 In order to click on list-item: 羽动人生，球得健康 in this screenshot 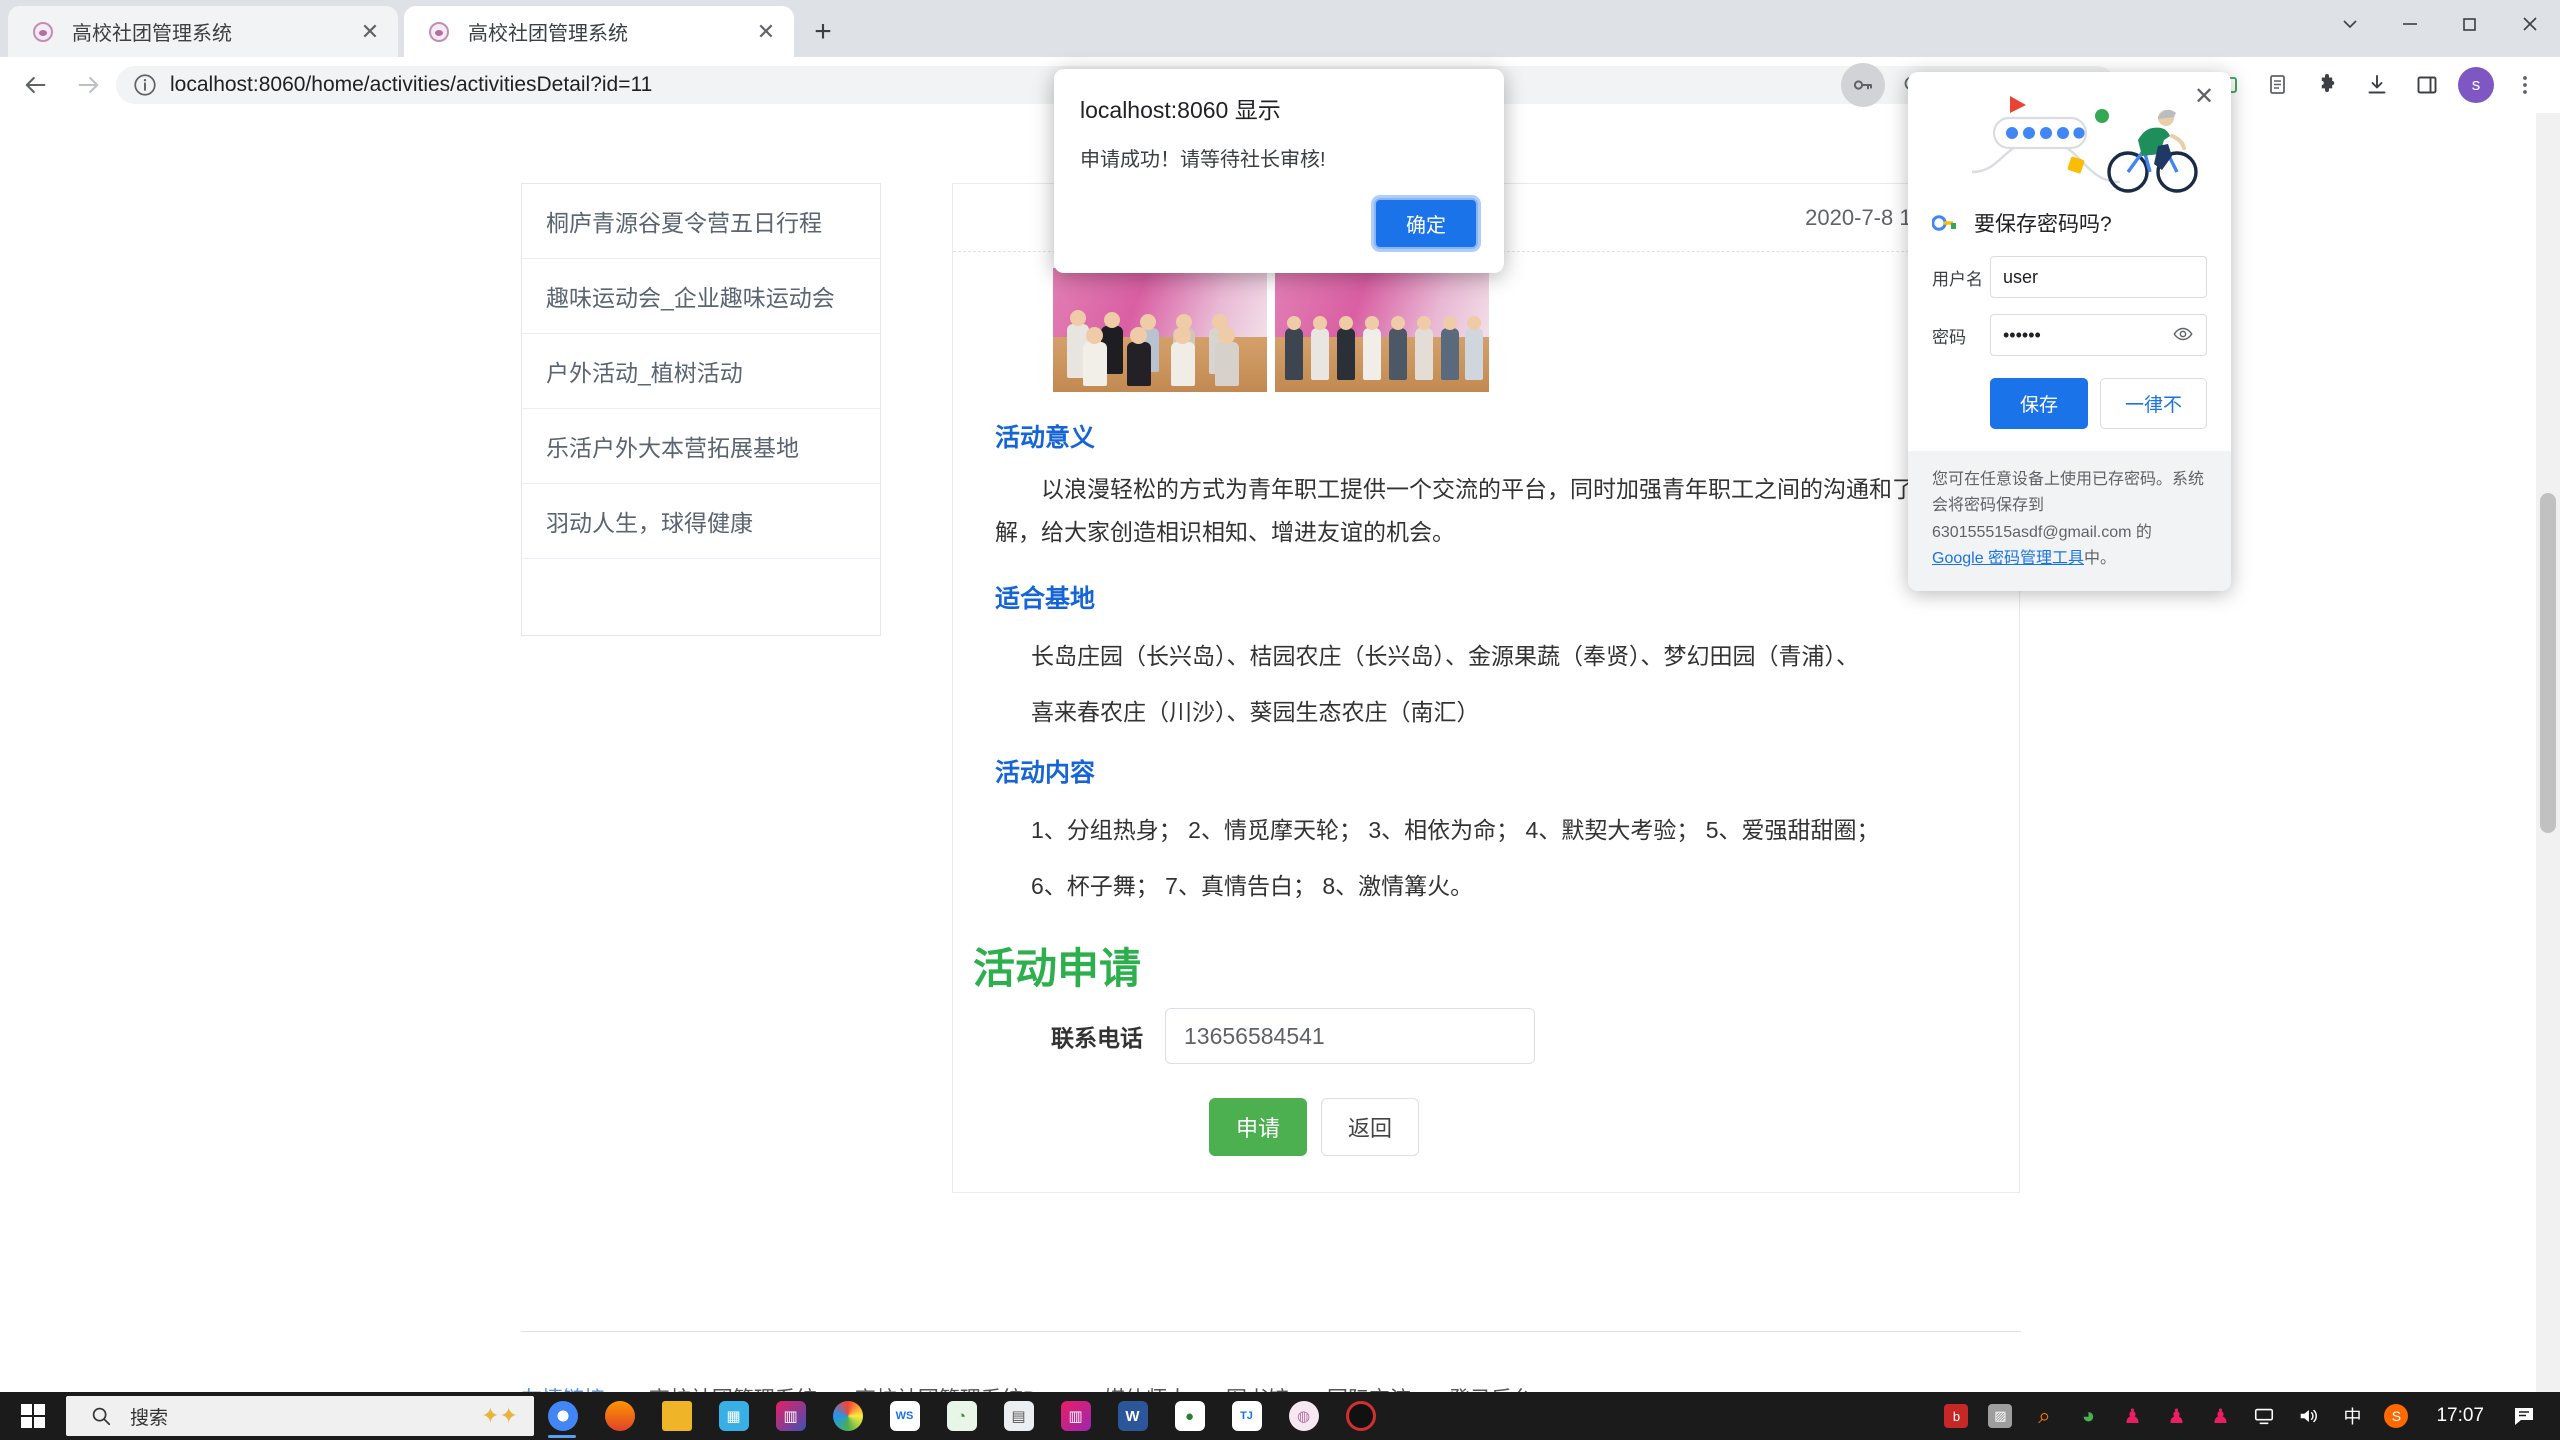, I will do `click(701, 521)`.